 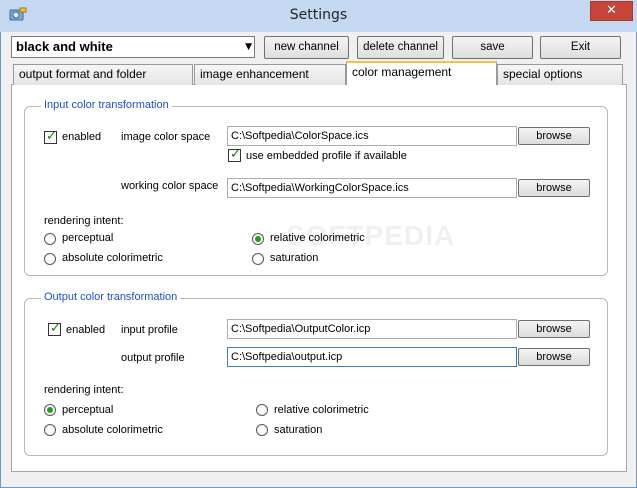 I want to click on input-profile-browse-button: browse, so click(x=554, y=329).